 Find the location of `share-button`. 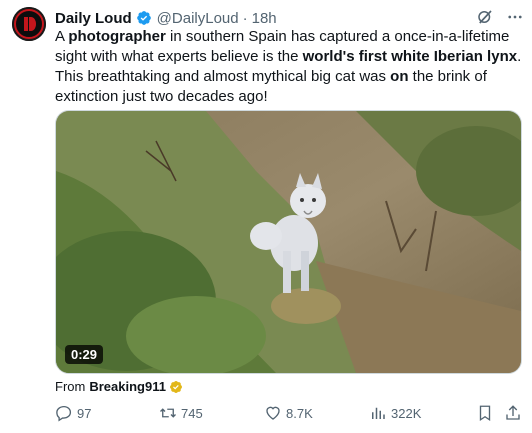

share-button is located at coordinates (513, 413).